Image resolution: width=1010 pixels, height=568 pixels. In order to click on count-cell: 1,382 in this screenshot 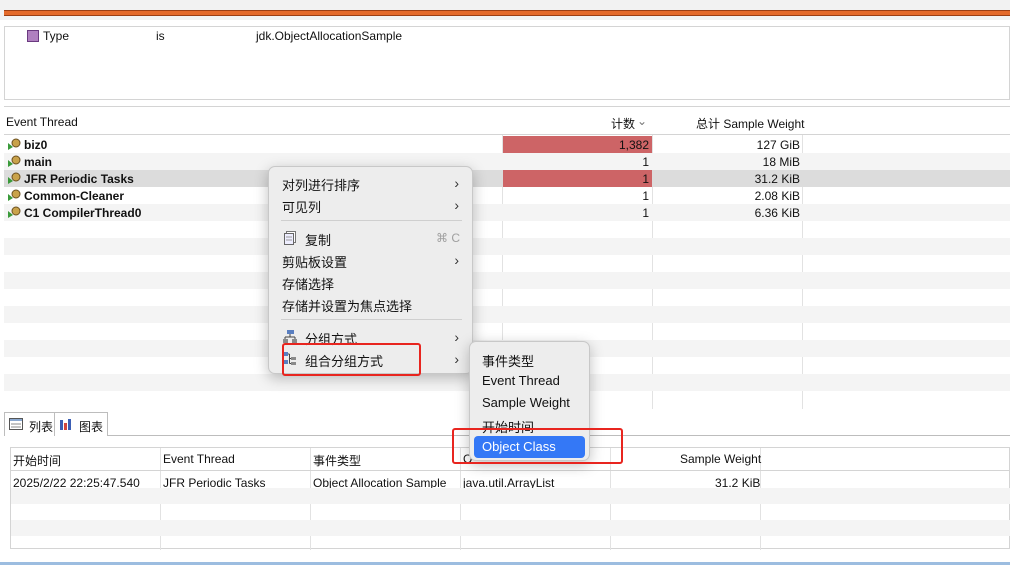, I will do `click(577, 144)`.